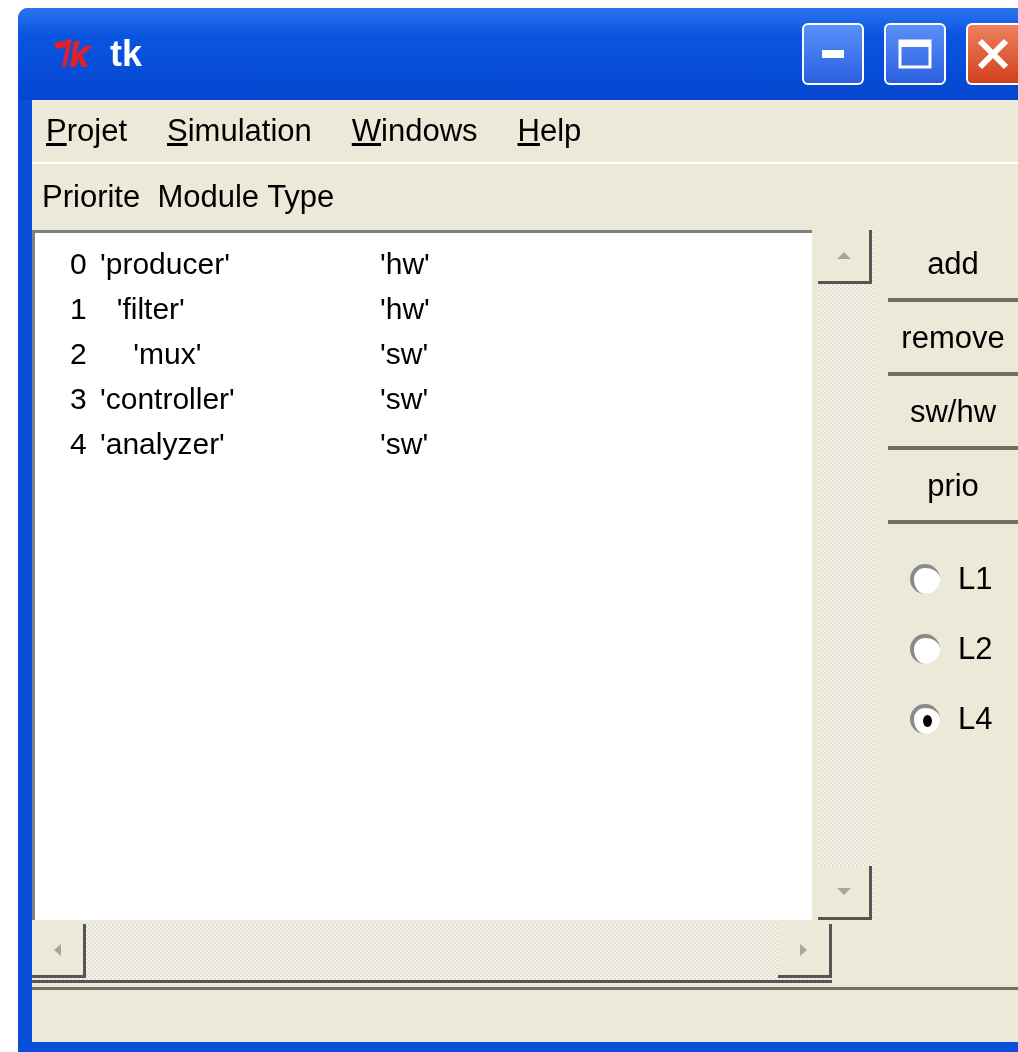  I want to click on module-cell-text: 'controller', so click(168, 399).